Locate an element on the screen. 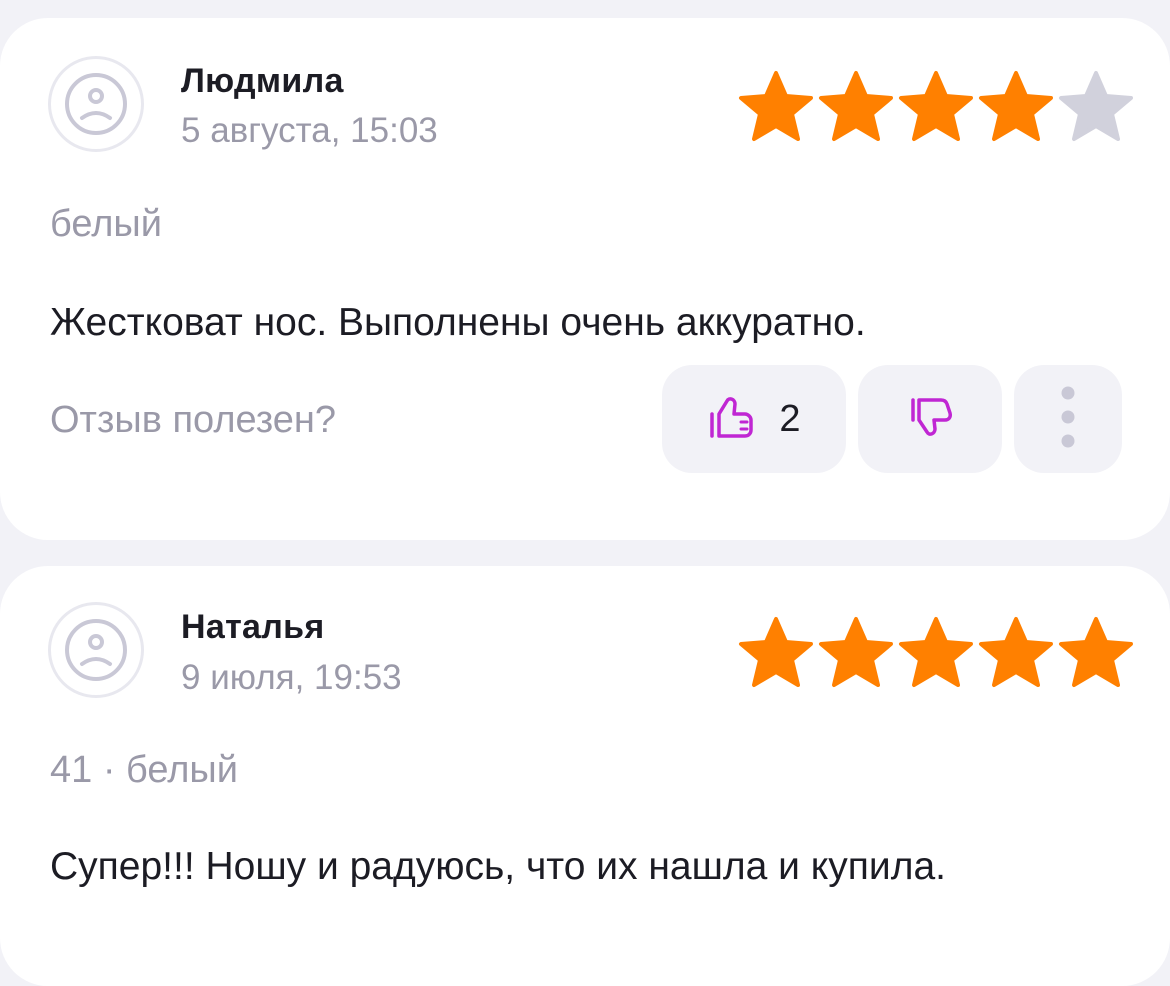 This screenshot has height=986, width=1170. more-vertical-icon is located at coordinates (1068, 419).